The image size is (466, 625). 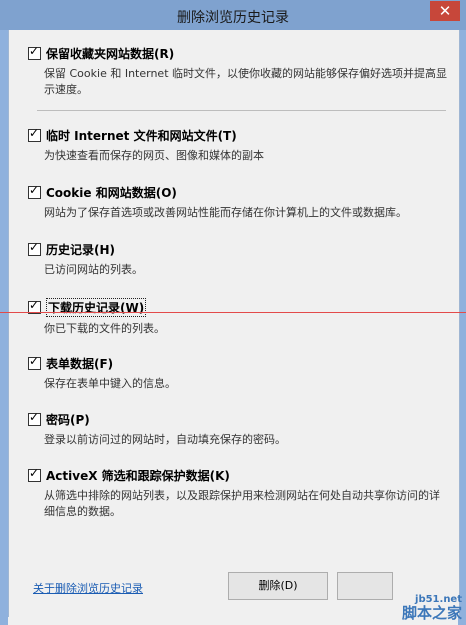 I want to click on form-data-checkbox: ✓, so click(x=34, y=362).